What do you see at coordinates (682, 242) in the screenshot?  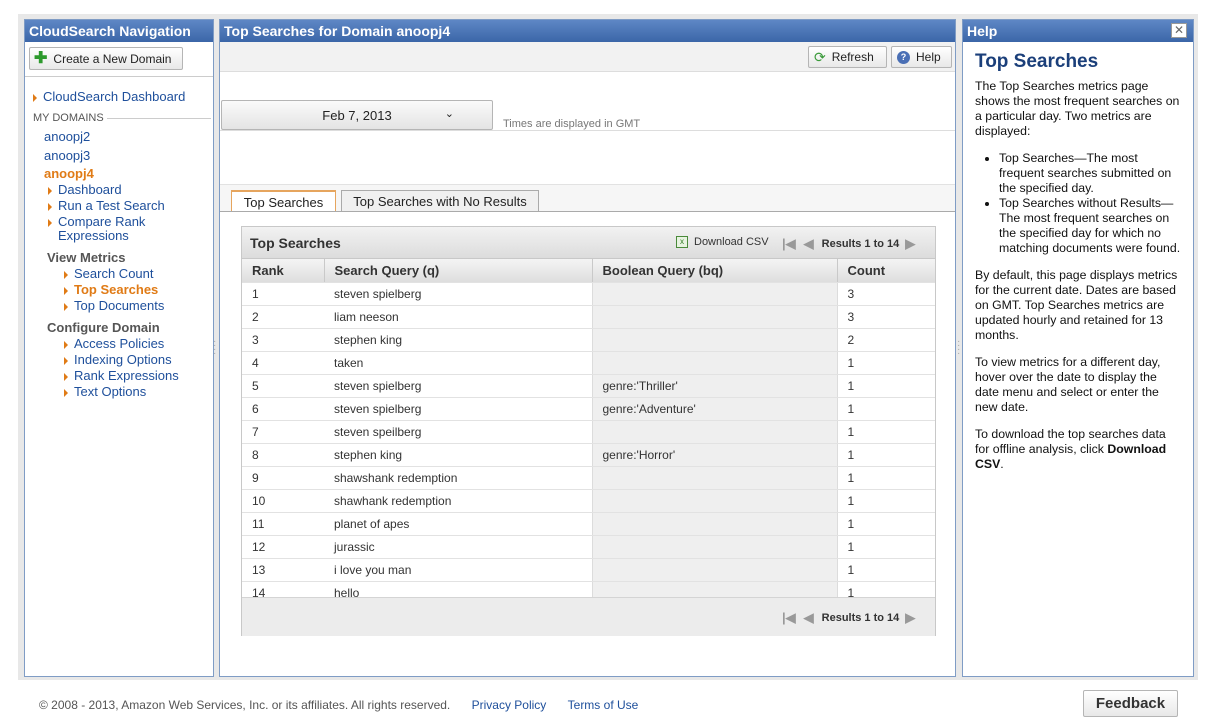 I see `spreadsheet-icon: x` at bounding box center [682, 242].